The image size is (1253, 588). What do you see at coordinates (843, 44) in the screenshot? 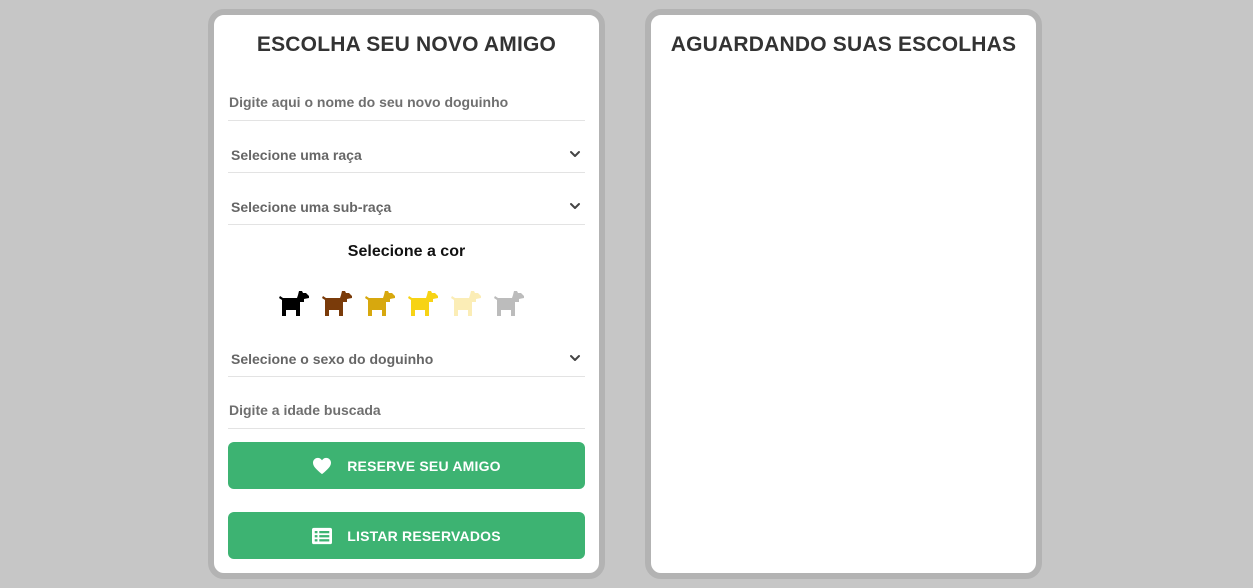
I see `result-title: AGUARDANDO SUAS ESCOLHAS` at bounding box center [843, 44].